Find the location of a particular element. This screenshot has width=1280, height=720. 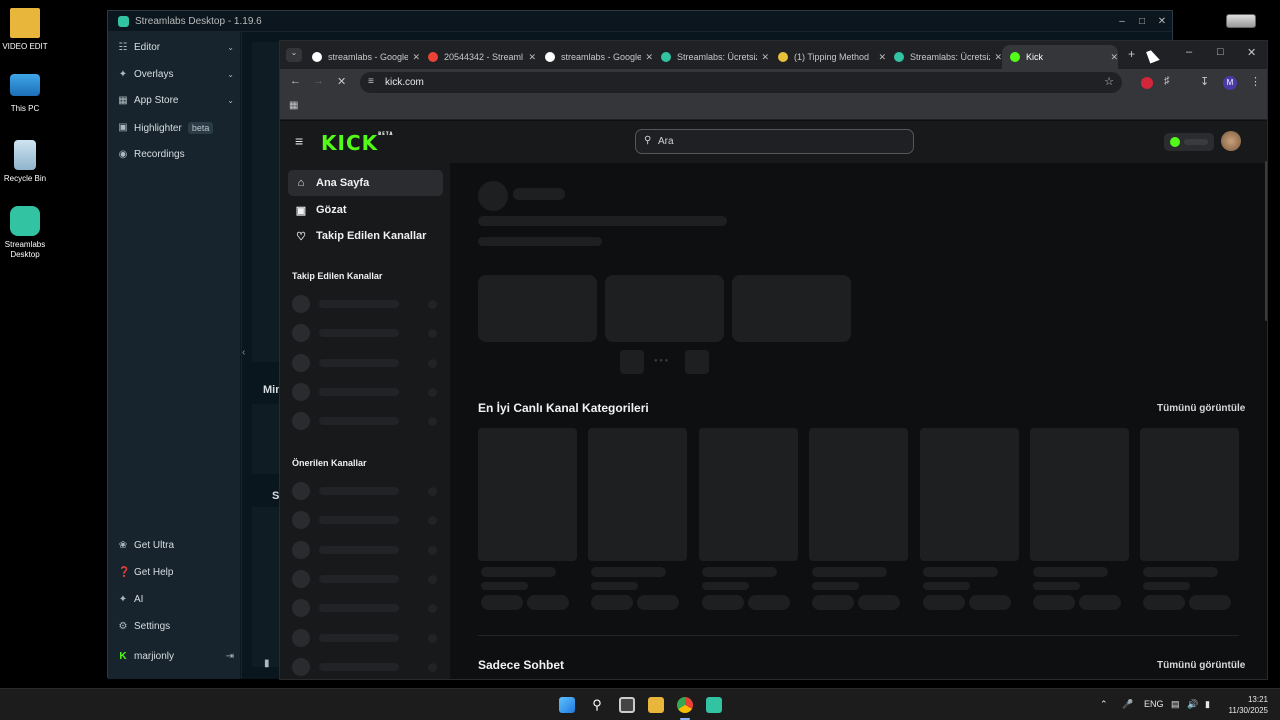

search-placeholder: Ara is located at coordinates (666, 141).